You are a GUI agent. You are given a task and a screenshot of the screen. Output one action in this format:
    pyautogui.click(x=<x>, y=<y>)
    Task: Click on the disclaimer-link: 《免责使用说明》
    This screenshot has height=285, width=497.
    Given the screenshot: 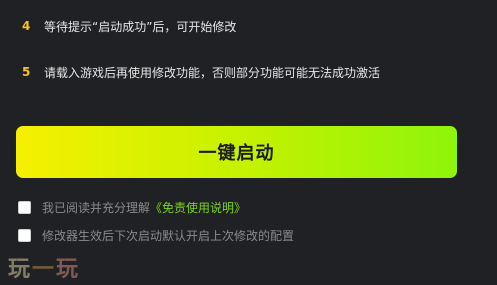 What is the action you would take?
    pyautogui.click(x=198, y=207)
    